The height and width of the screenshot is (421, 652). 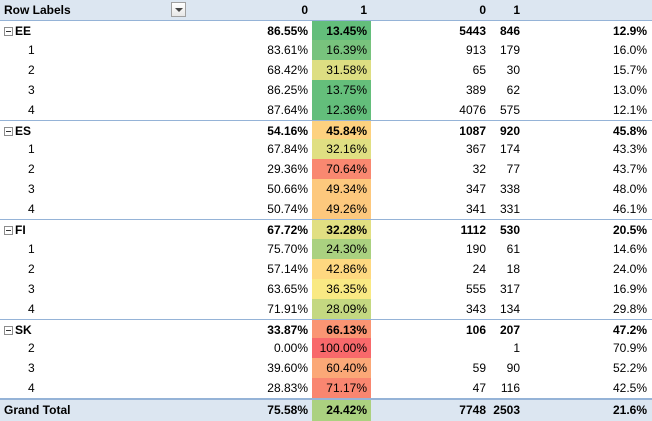 What do you see at coordinates (587, 169) in the screenshot?
I see `value-cell: 43.7%` at bounding box center [587, 169].